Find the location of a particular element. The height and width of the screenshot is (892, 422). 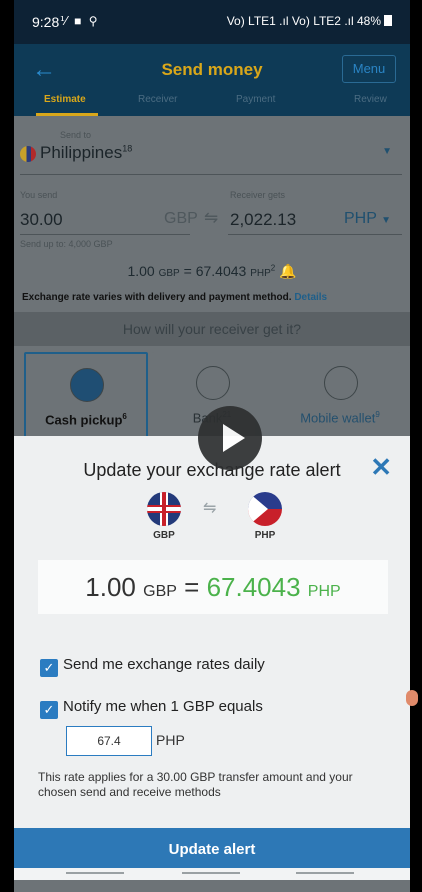

method-label: Mobile wallet9 is located at coordinates (340, 417).